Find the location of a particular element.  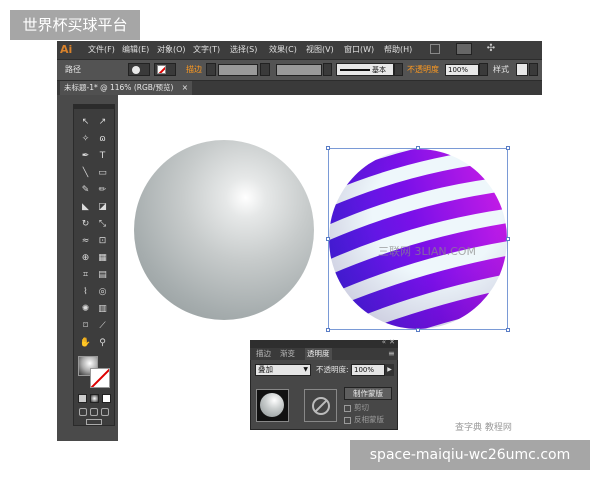

symbol-sprayer-tool-icon: ✺ is located at coordinates (85, 309).